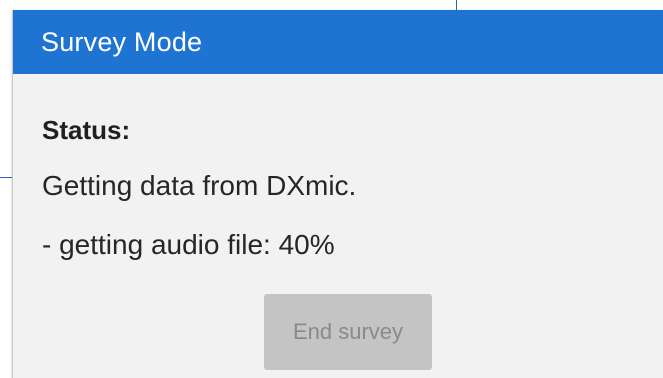  I want to click on status-progress-message: - getting audio file: 40%, so click(188, 244).